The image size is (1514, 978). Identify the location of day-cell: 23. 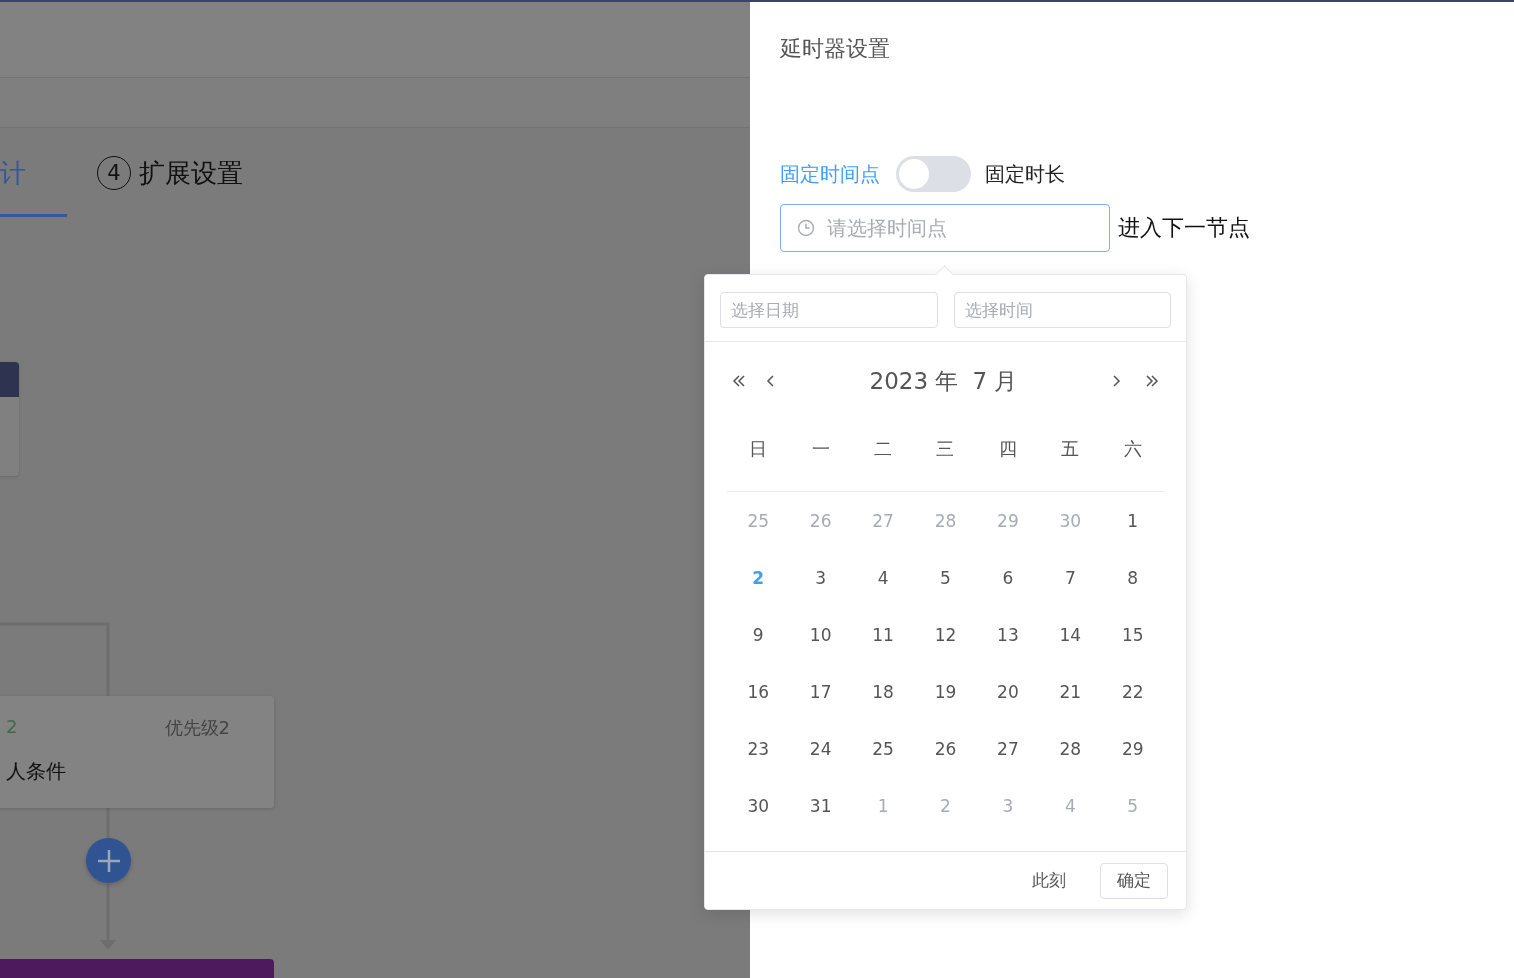
(758, 748).